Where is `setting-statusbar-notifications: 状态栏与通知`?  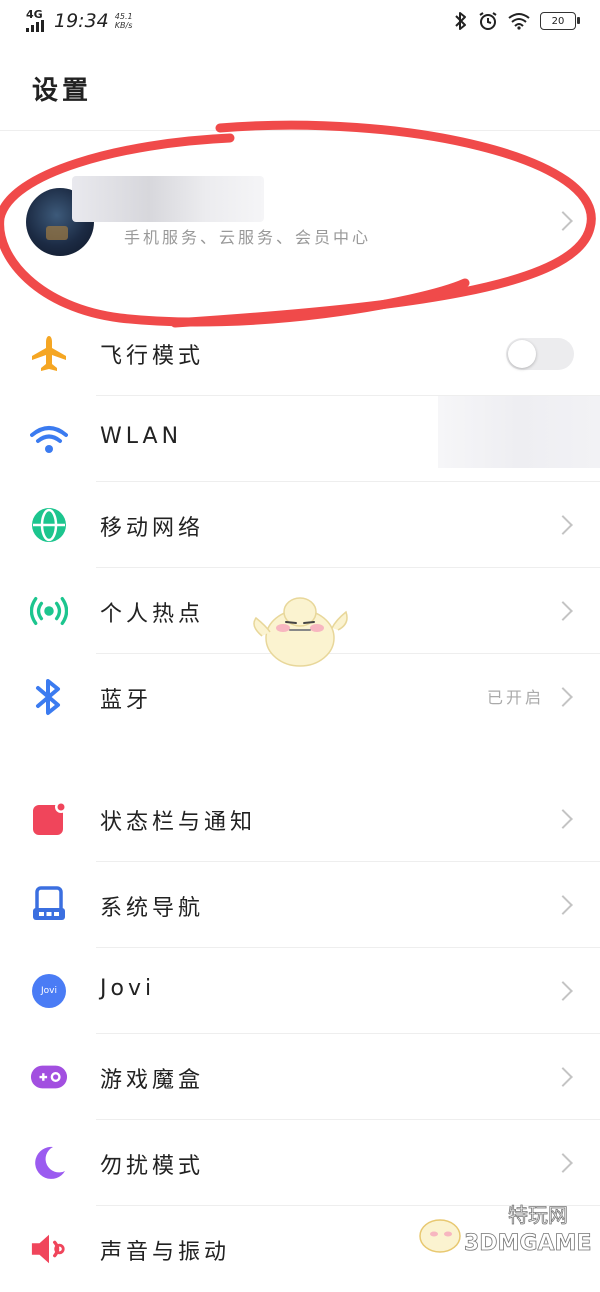
setting-statusbar-notifications: 状态栏与通知 is located at coordinates (300, 819).